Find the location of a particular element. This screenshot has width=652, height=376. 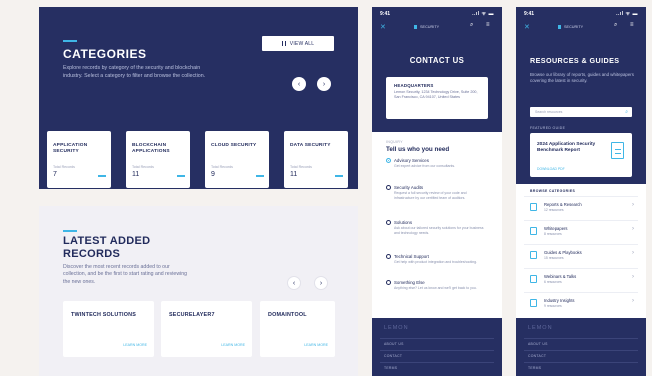

item-count: 12 resources is located at coordinates (554, 210).